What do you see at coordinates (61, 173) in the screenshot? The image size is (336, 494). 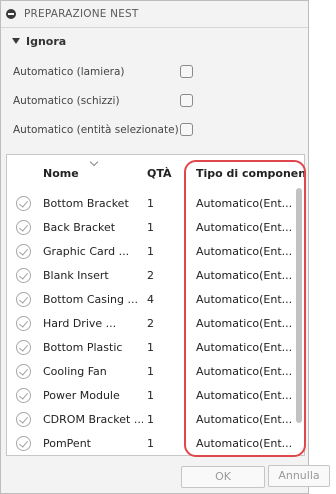 I see `column-header-name: Nome` at bounding box center [61, 173].